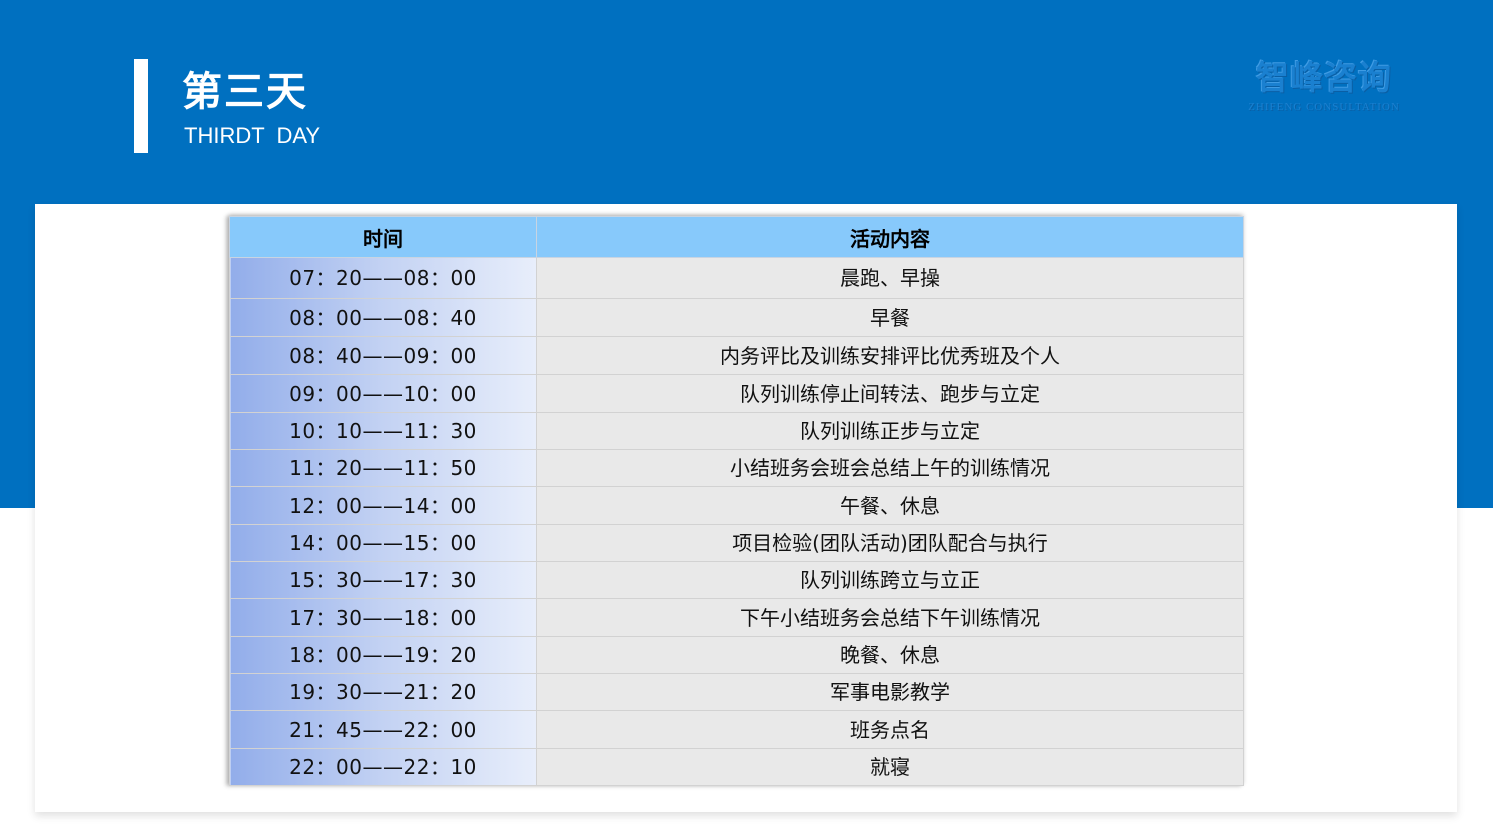 The width and height of the screenshot is (1493, 838). What do you see at coordinates (890, 468) in the screenshot?
I see `activity-cell: 小结班务会班会总结上午的训练情况` at bounding box center [890, 468].